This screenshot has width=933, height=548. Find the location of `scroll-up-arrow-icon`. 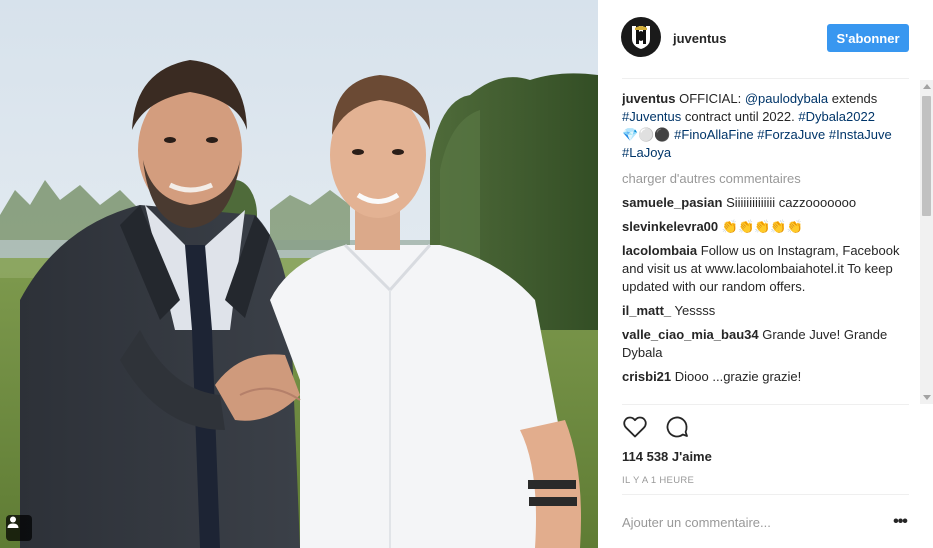

scroll-up-arrow-icon is located at coordinates (927, 86).